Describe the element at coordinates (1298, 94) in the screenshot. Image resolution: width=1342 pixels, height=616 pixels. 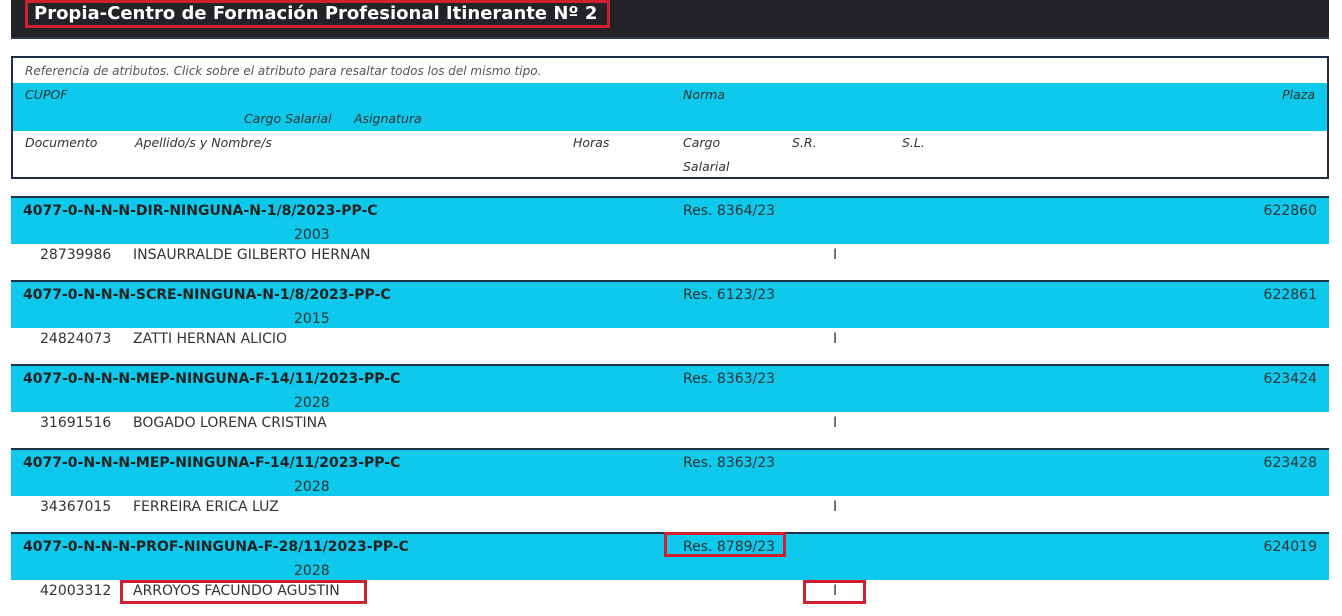
I see `legend-plaza: Plaza` at that location.